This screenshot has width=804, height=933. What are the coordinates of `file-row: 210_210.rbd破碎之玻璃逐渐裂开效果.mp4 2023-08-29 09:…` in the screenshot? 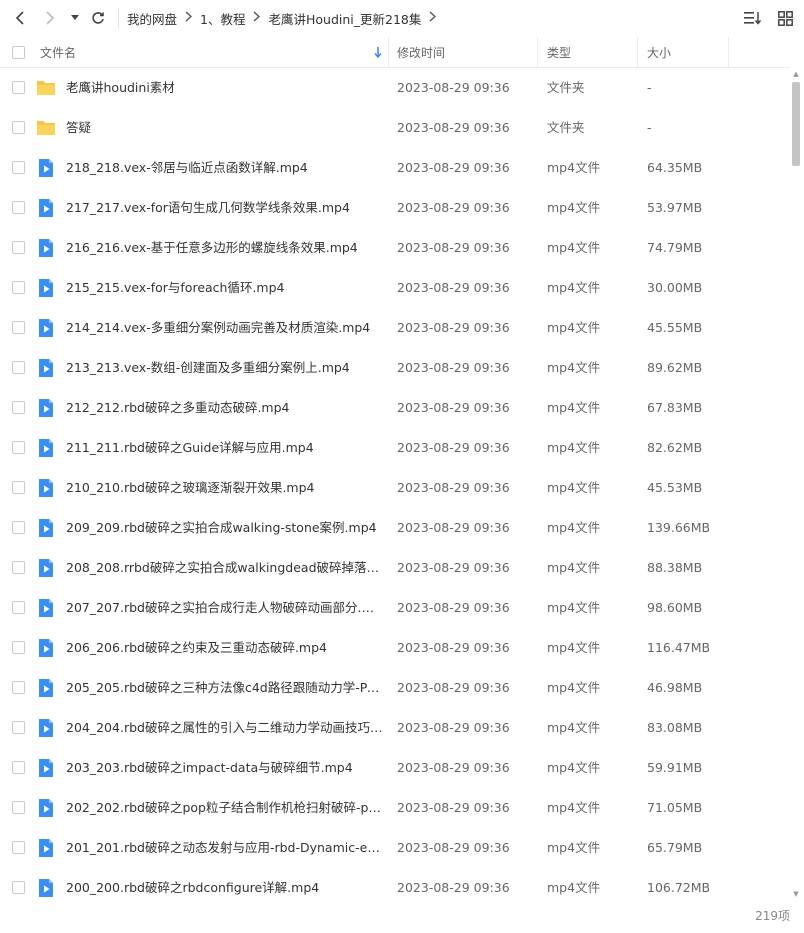 It's located at (395, 488).